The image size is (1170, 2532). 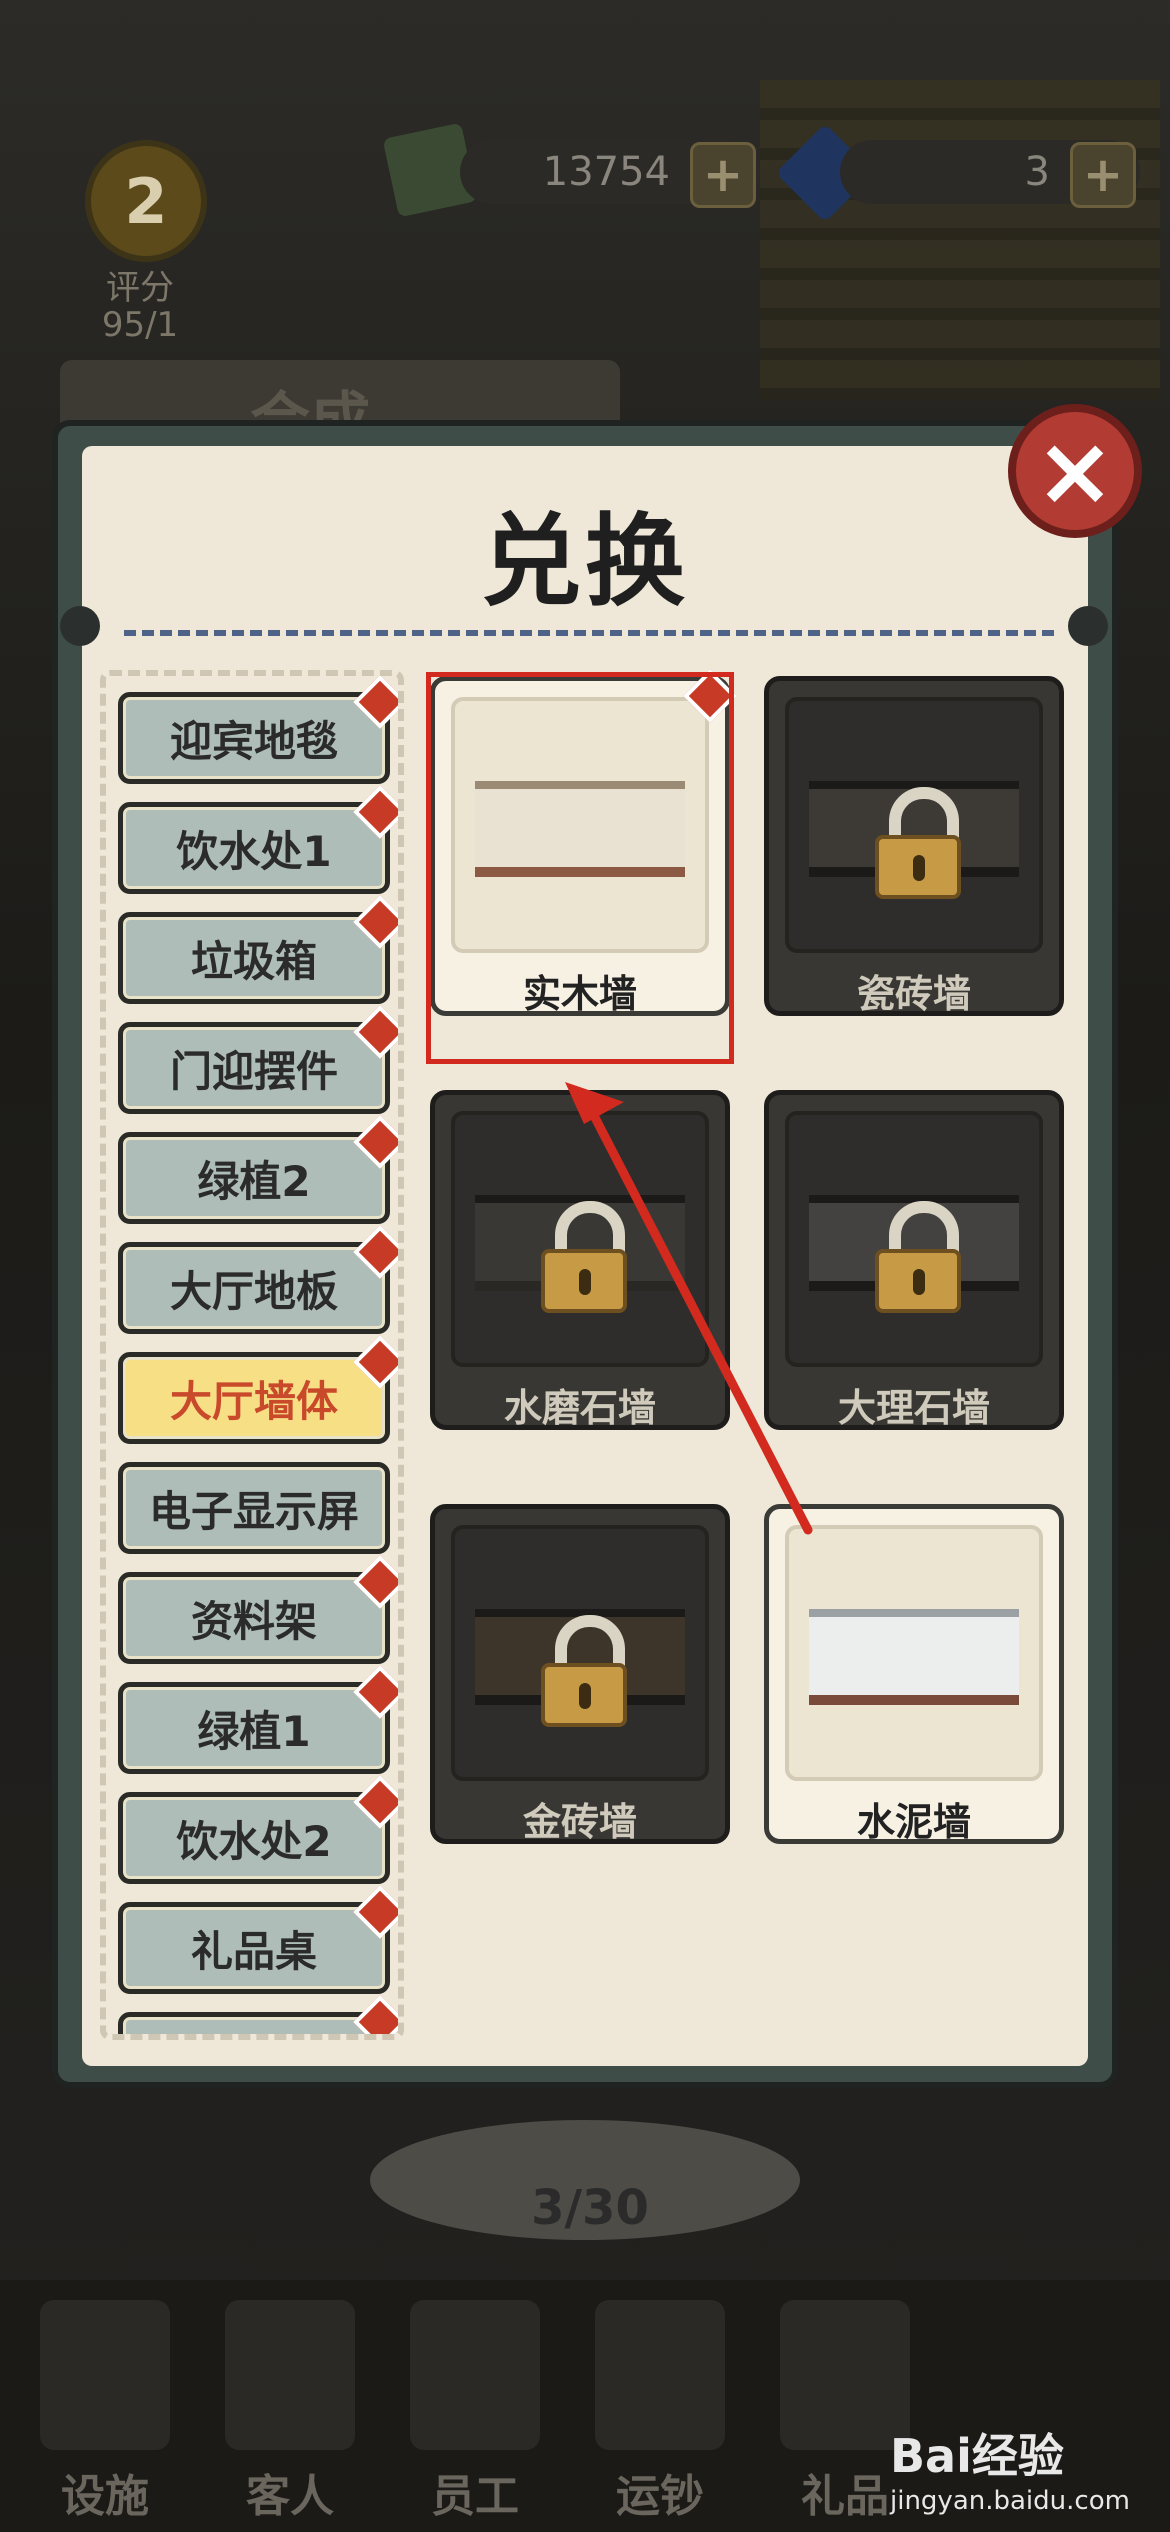 I want to click on category-label: 垃圾箱, so click(x=253, y=961).